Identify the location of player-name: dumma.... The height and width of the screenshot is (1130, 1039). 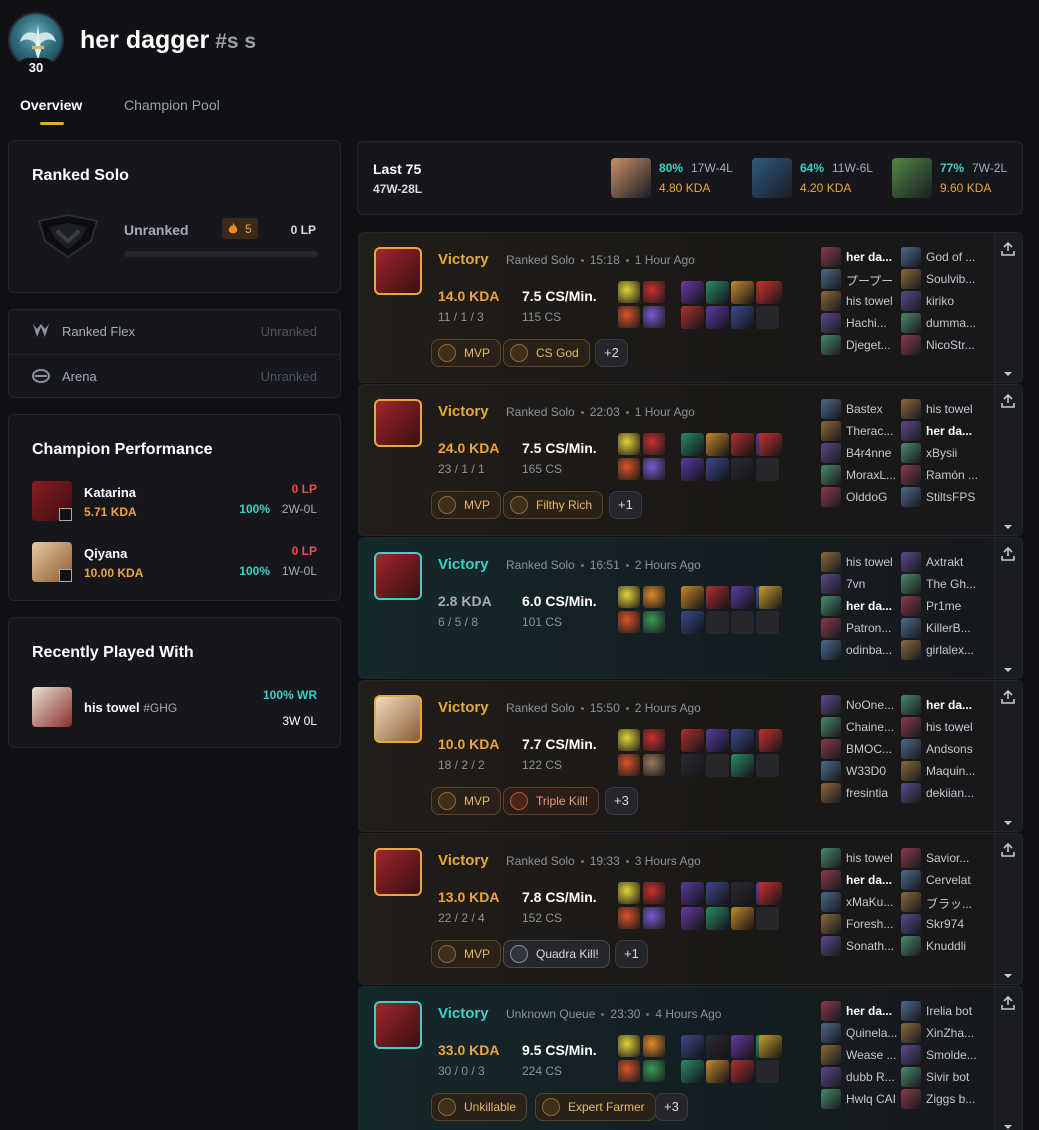
(958, 323).